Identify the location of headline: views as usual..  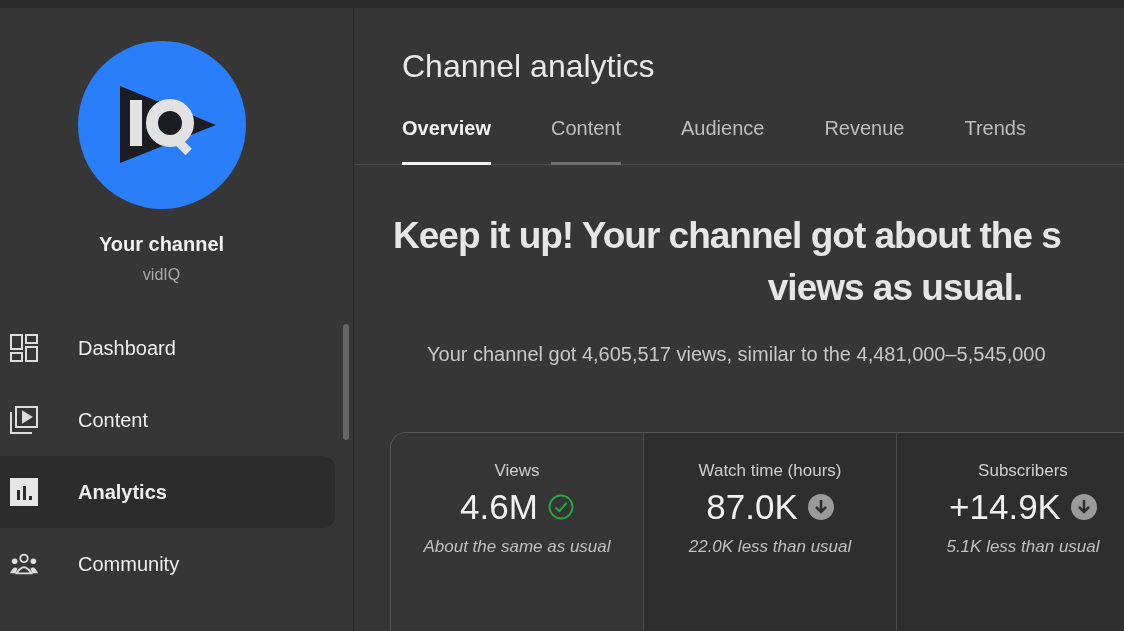
(895, 288).